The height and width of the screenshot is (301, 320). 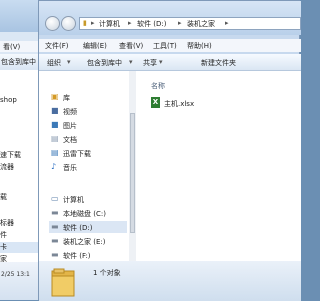 I want to click on library-icon: ▣, so click(x=55, y=96).